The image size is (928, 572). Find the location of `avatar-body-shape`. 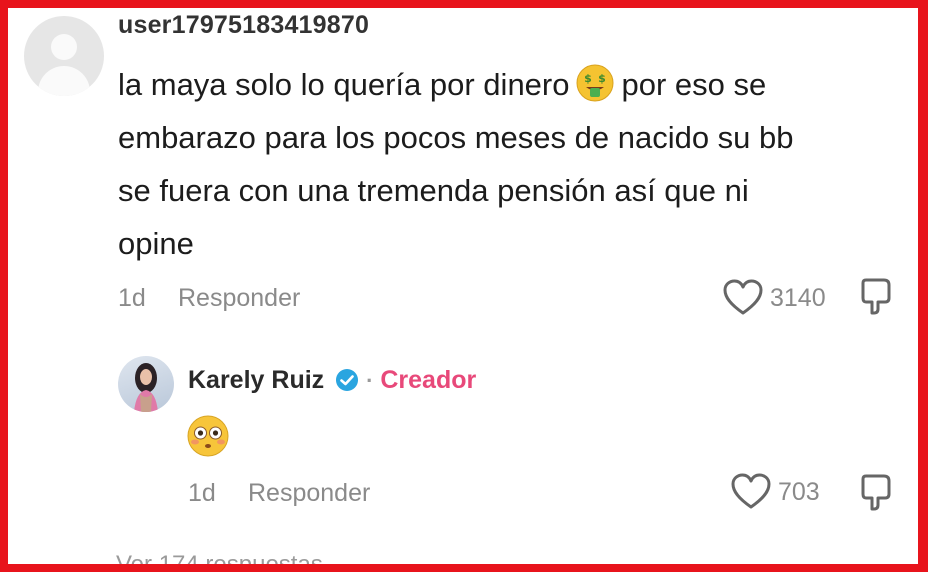

avatar-body-shape is located at coordinates (64, 81).